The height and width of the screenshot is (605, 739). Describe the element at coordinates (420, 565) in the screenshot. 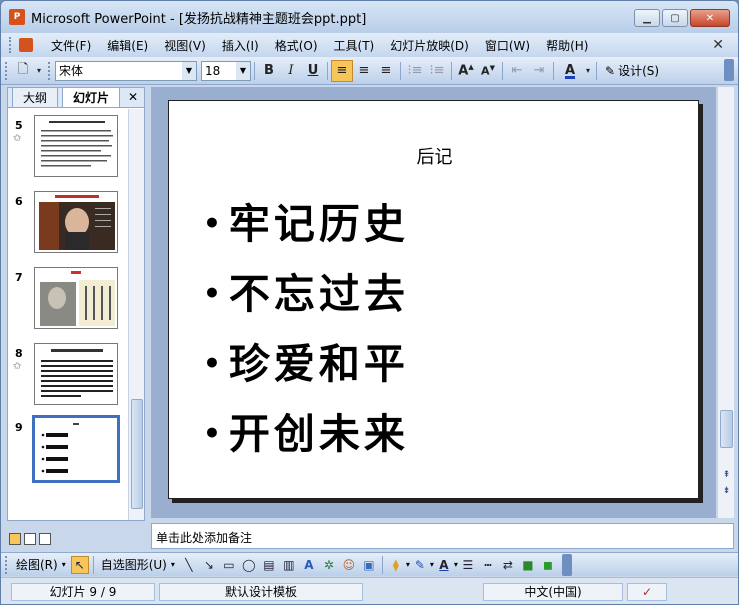

I see `line-color-button: ✎` at that location.